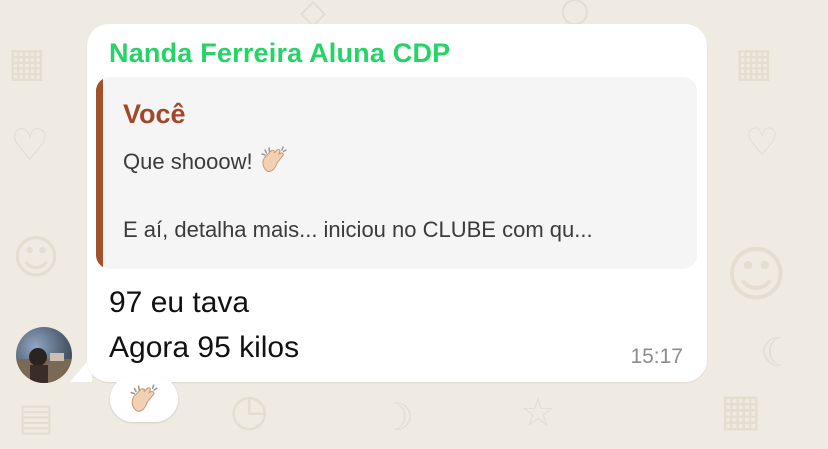  I want to click on avatar-photo, so click(44, 365).